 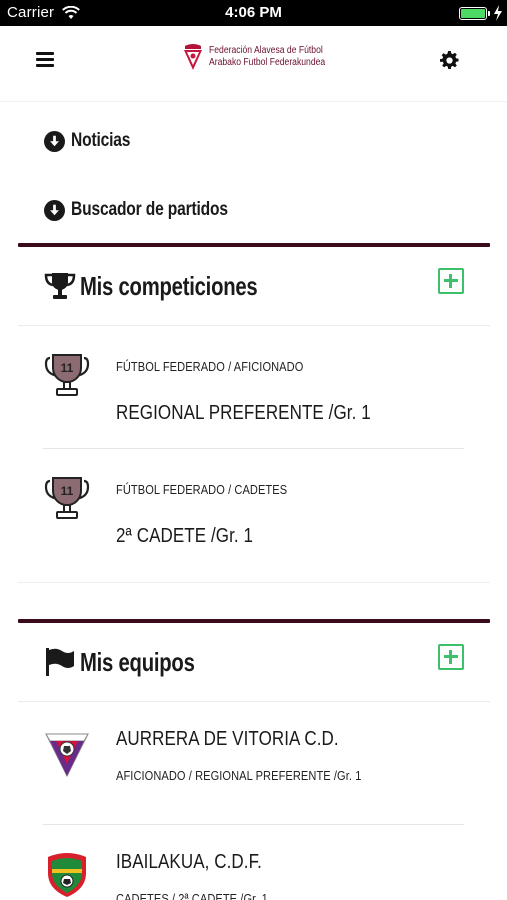 What do you see at coordinates (67, 875) in the screenshot?
I see `ibailakua-team-crest-icon` at bounding box center [67, 875].